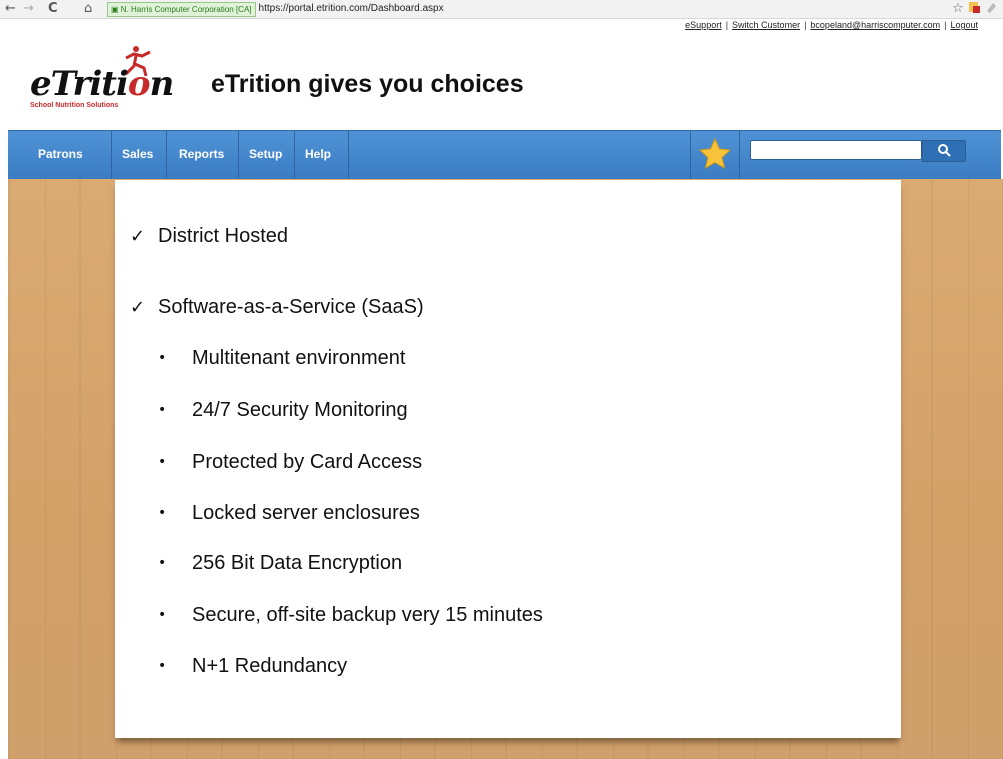  I want to click on list-item: ✓ District Hosted, so click(209, 236).